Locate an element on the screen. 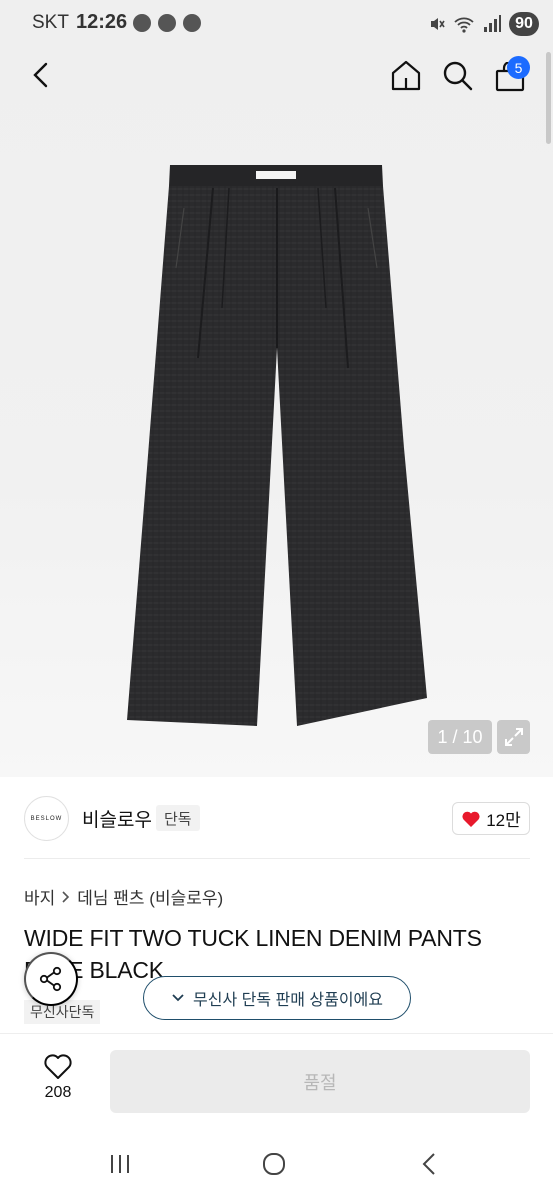 The height and width of the screenshot is (1200, 553). exclusive-toast: 무신사 단독 판매 상품이에요 is located at coordinates (277, 998).